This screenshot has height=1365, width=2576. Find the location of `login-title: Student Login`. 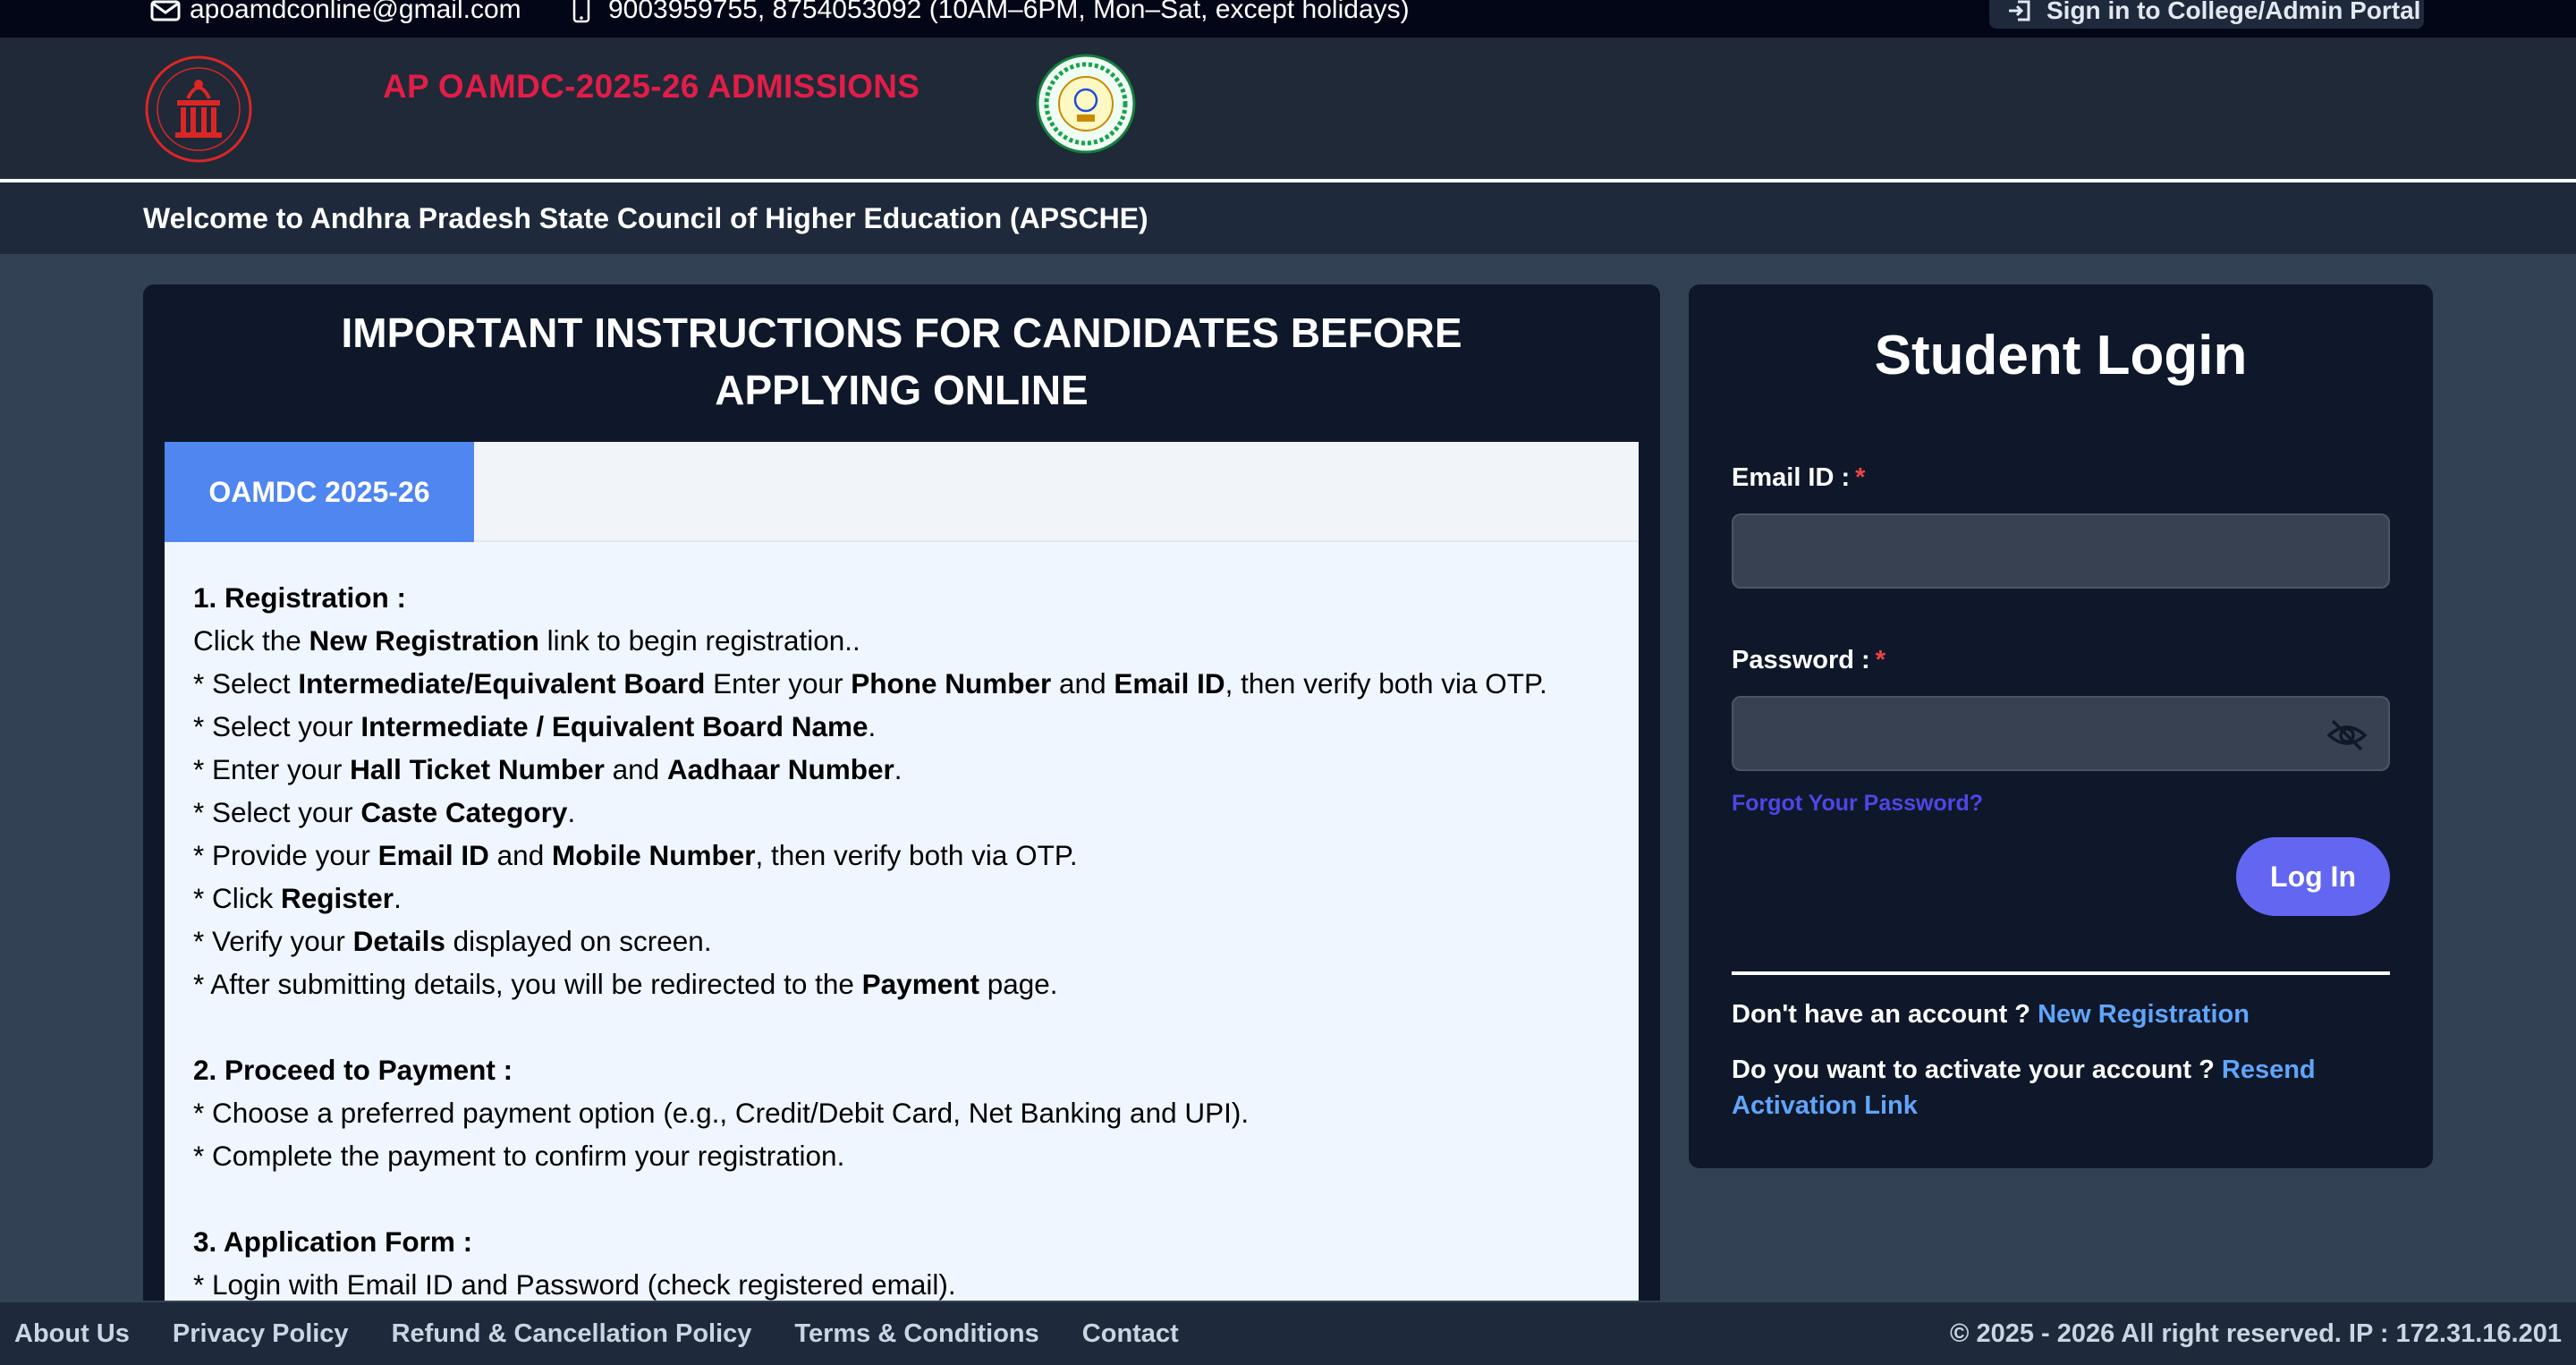

login-title: Student Login is located at coordinates (2061, 355).